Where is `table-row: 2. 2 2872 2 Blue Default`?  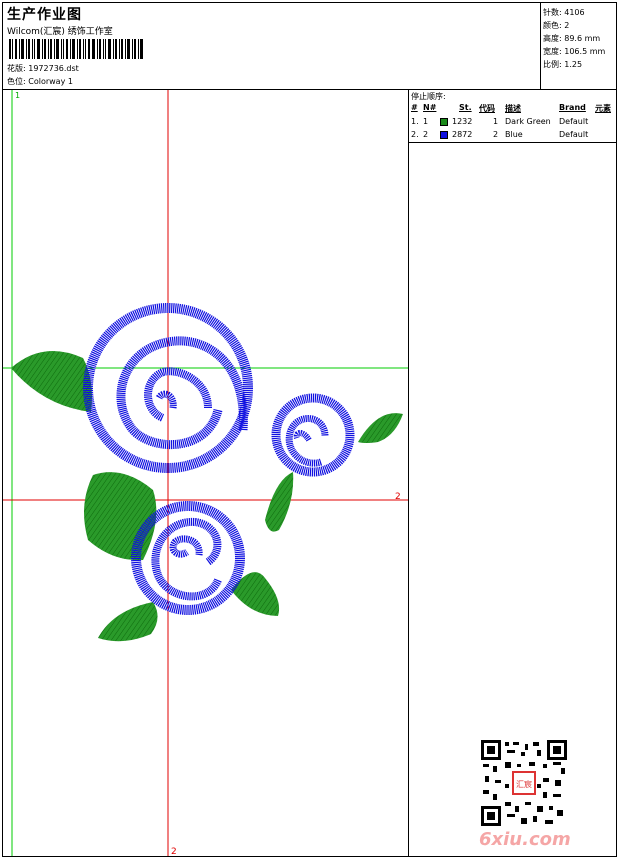 table-row: 2. 2 2872 2 Blue Default is located at coordinates (500, 134).